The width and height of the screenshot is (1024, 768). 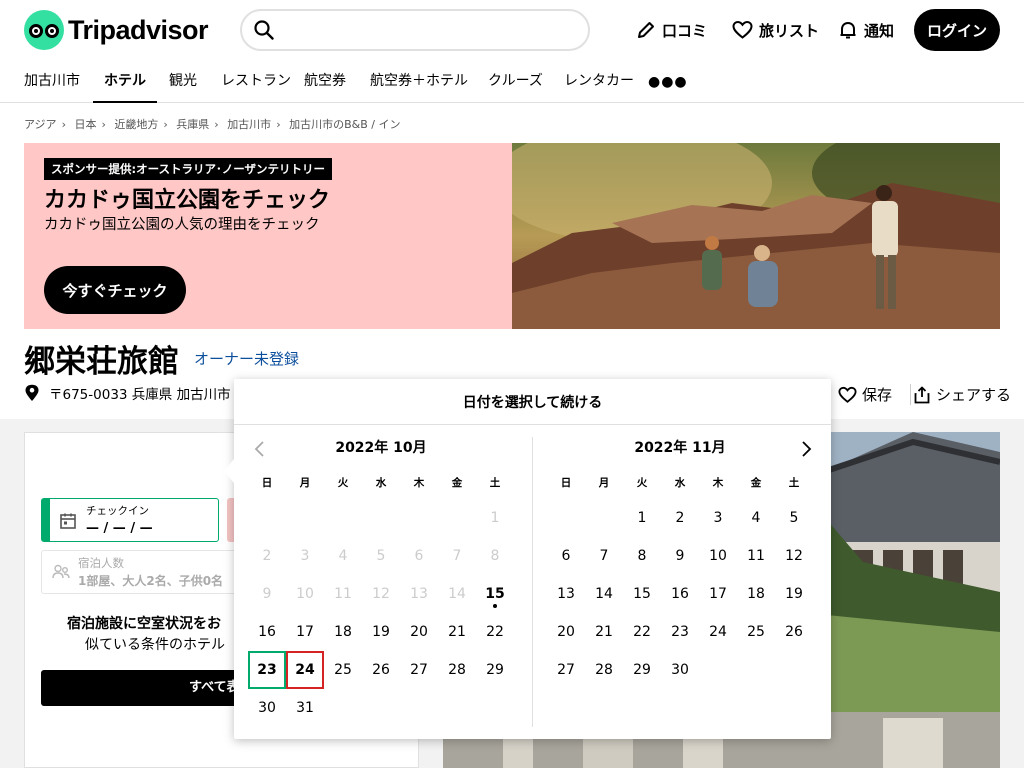 What do you see at coordinates (249, 124) in the screenshot?
I see `breadcrumb-item: 加古川市` at bounding box center [249, 124].